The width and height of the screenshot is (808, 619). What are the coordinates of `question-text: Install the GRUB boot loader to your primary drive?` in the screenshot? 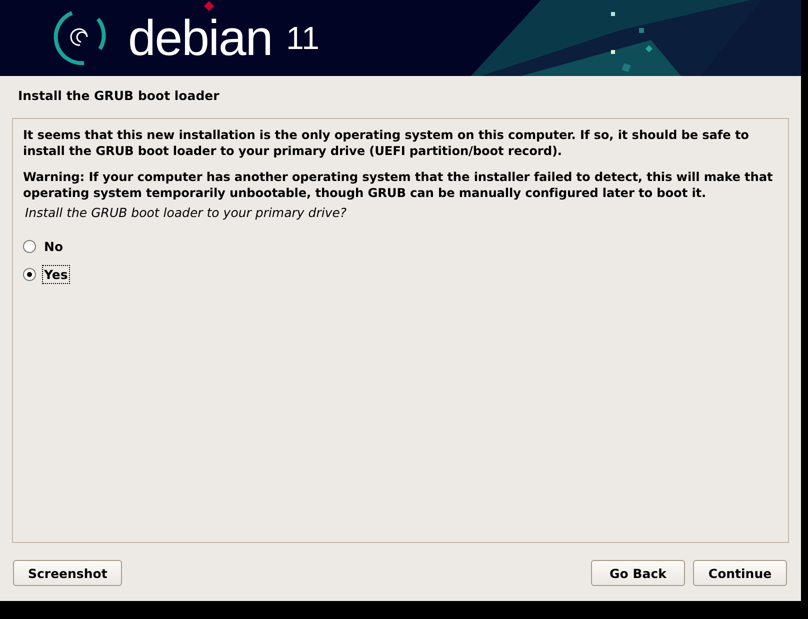 It's located at (186, 212).